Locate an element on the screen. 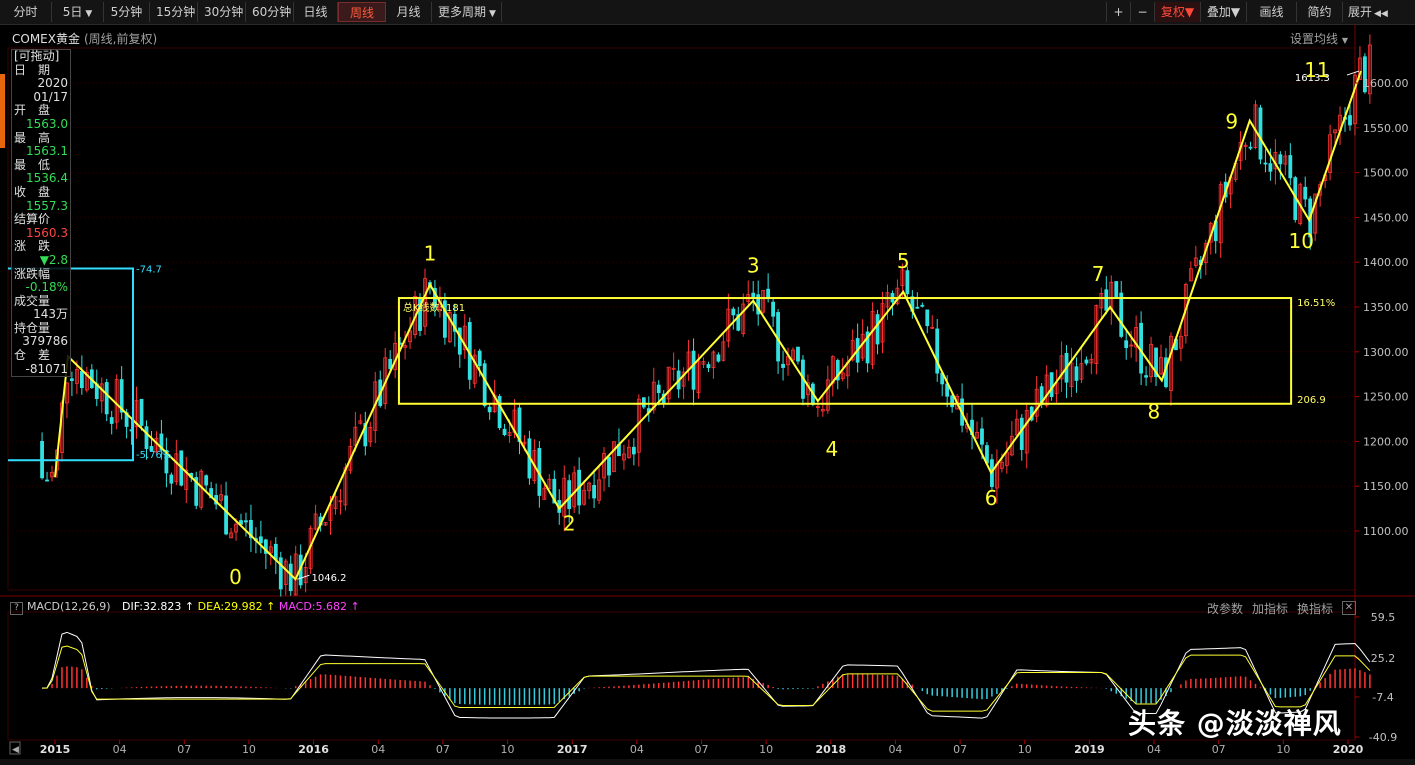 This screenshot has width=1415, height=765. add-indicator-button: 加指标 is located at coordinates (1270, 608).